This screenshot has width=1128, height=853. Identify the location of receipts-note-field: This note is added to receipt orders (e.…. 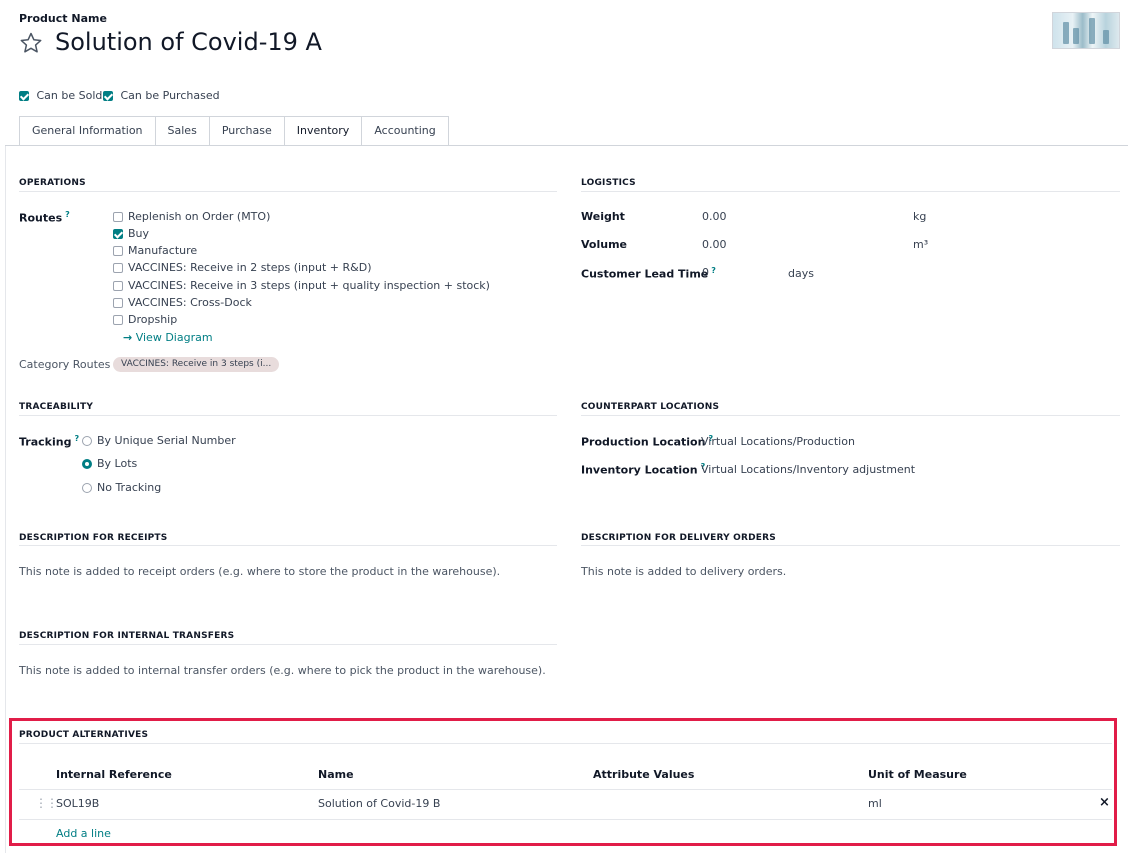
(259, 571).